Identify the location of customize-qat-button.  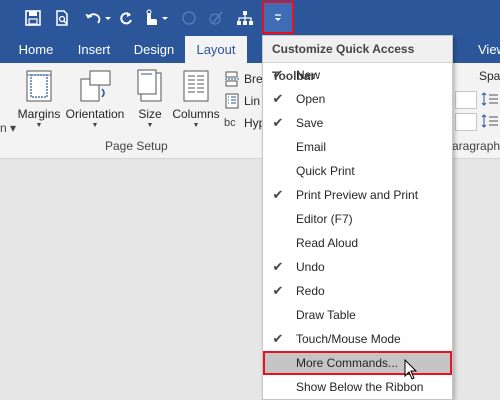
(278, 17).